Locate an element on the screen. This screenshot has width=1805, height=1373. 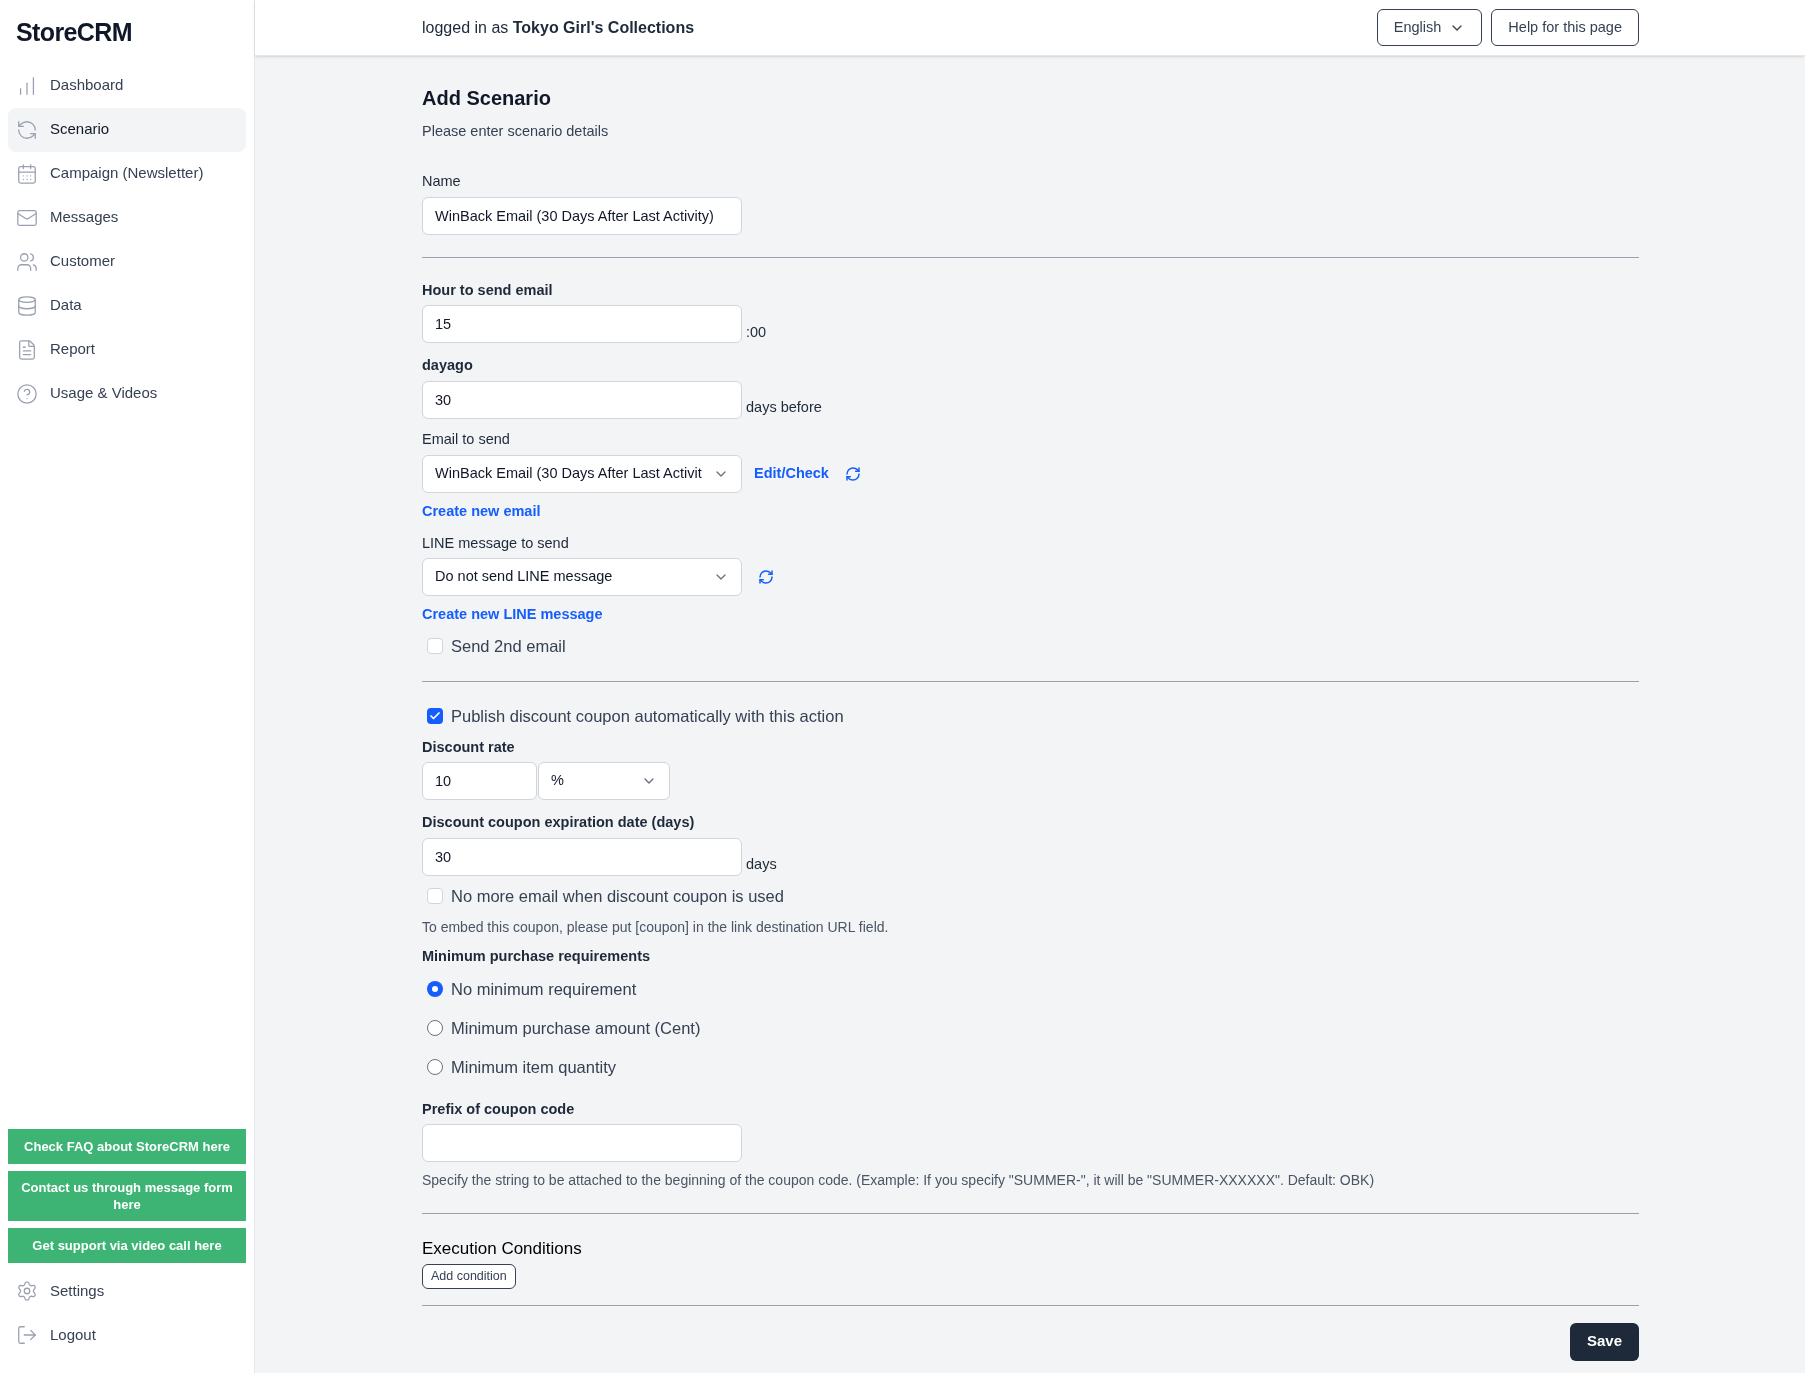
dropdown: WinBack Email (30 Days After Last Activit is located at coordinates (582, 473).